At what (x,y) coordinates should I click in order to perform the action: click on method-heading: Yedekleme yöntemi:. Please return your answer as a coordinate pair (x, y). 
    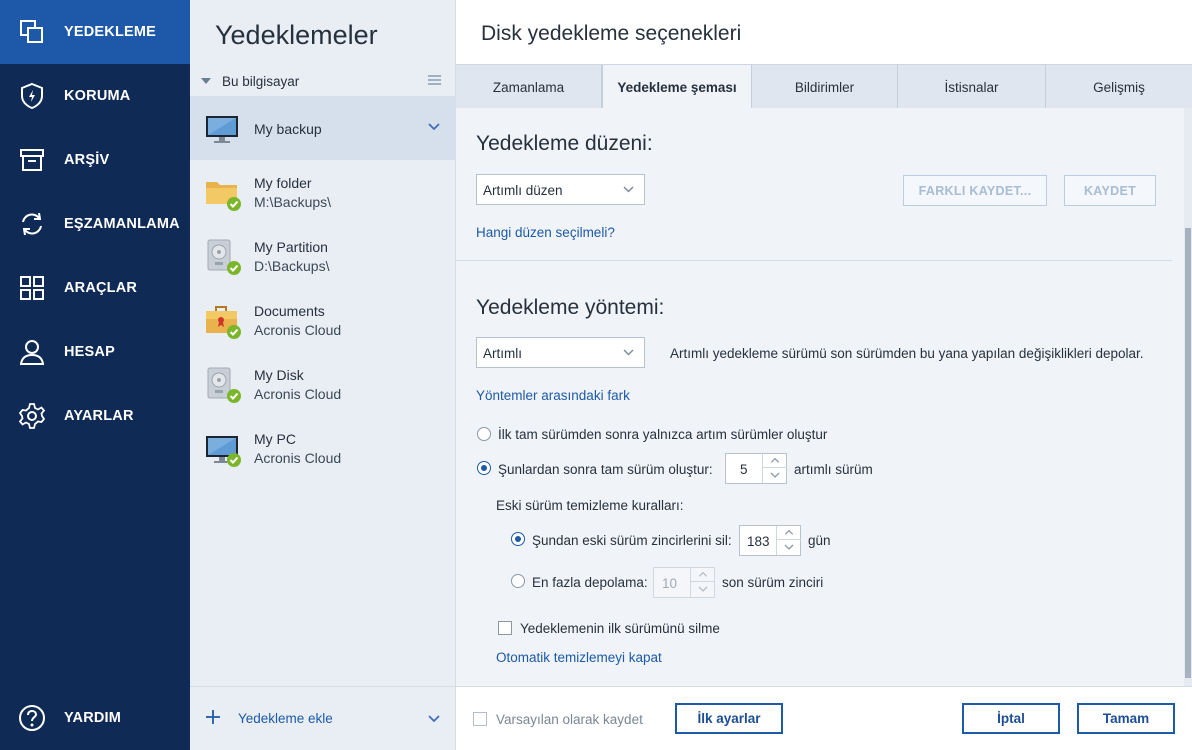
    Looking at the image, I should click on (570, 307).